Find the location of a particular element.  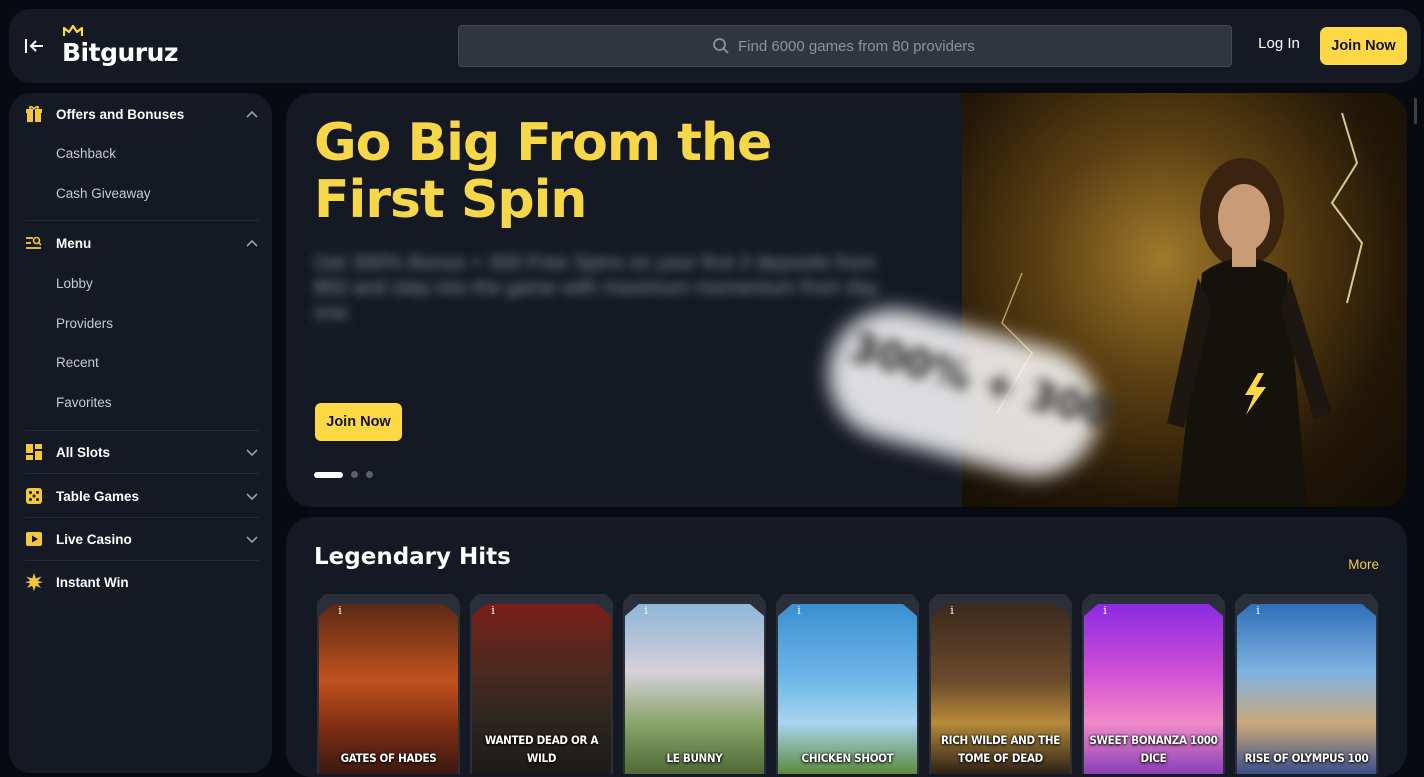

sidebar-offers-header: Offers and Bonuses is located at coordinates (142, 114).